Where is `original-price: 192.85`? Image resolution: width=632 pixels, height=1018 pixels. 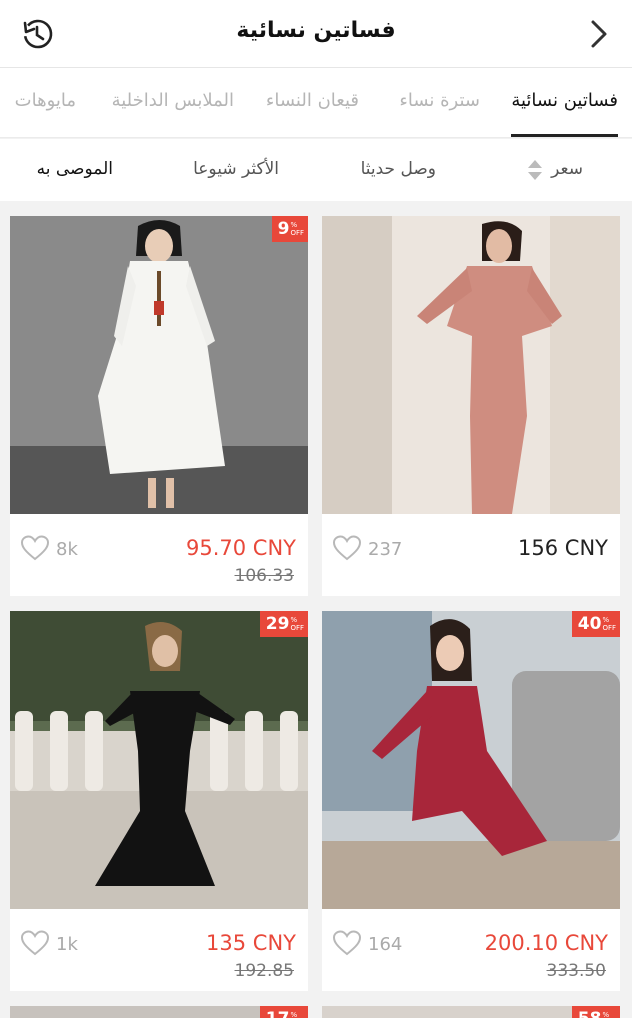
original-price: 192.85 is located at coordinates (264, 971).